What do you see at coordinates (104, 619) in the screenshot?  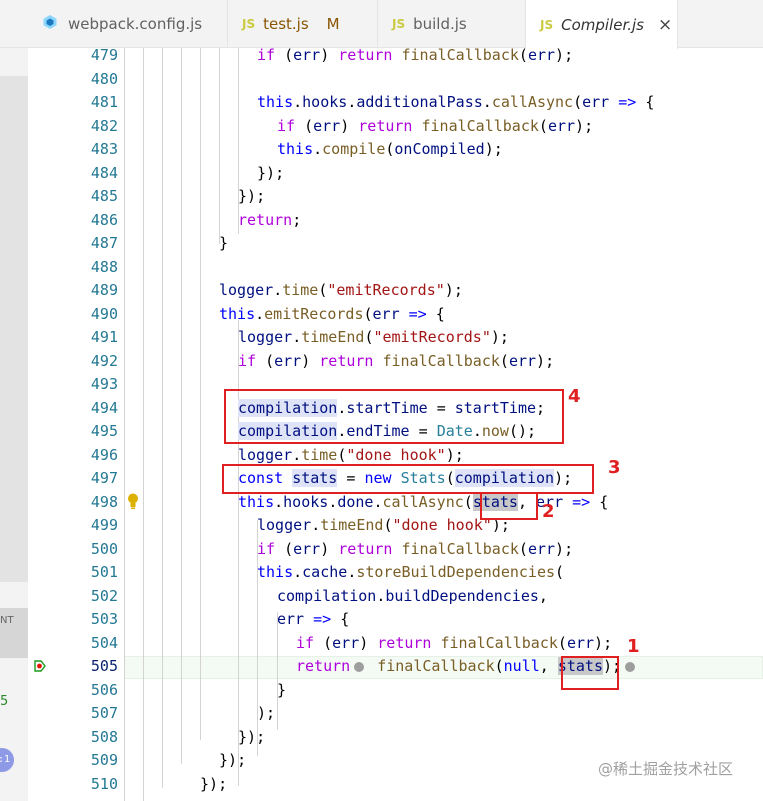 I see `line-number: 503` at bounding box center [104, 619].